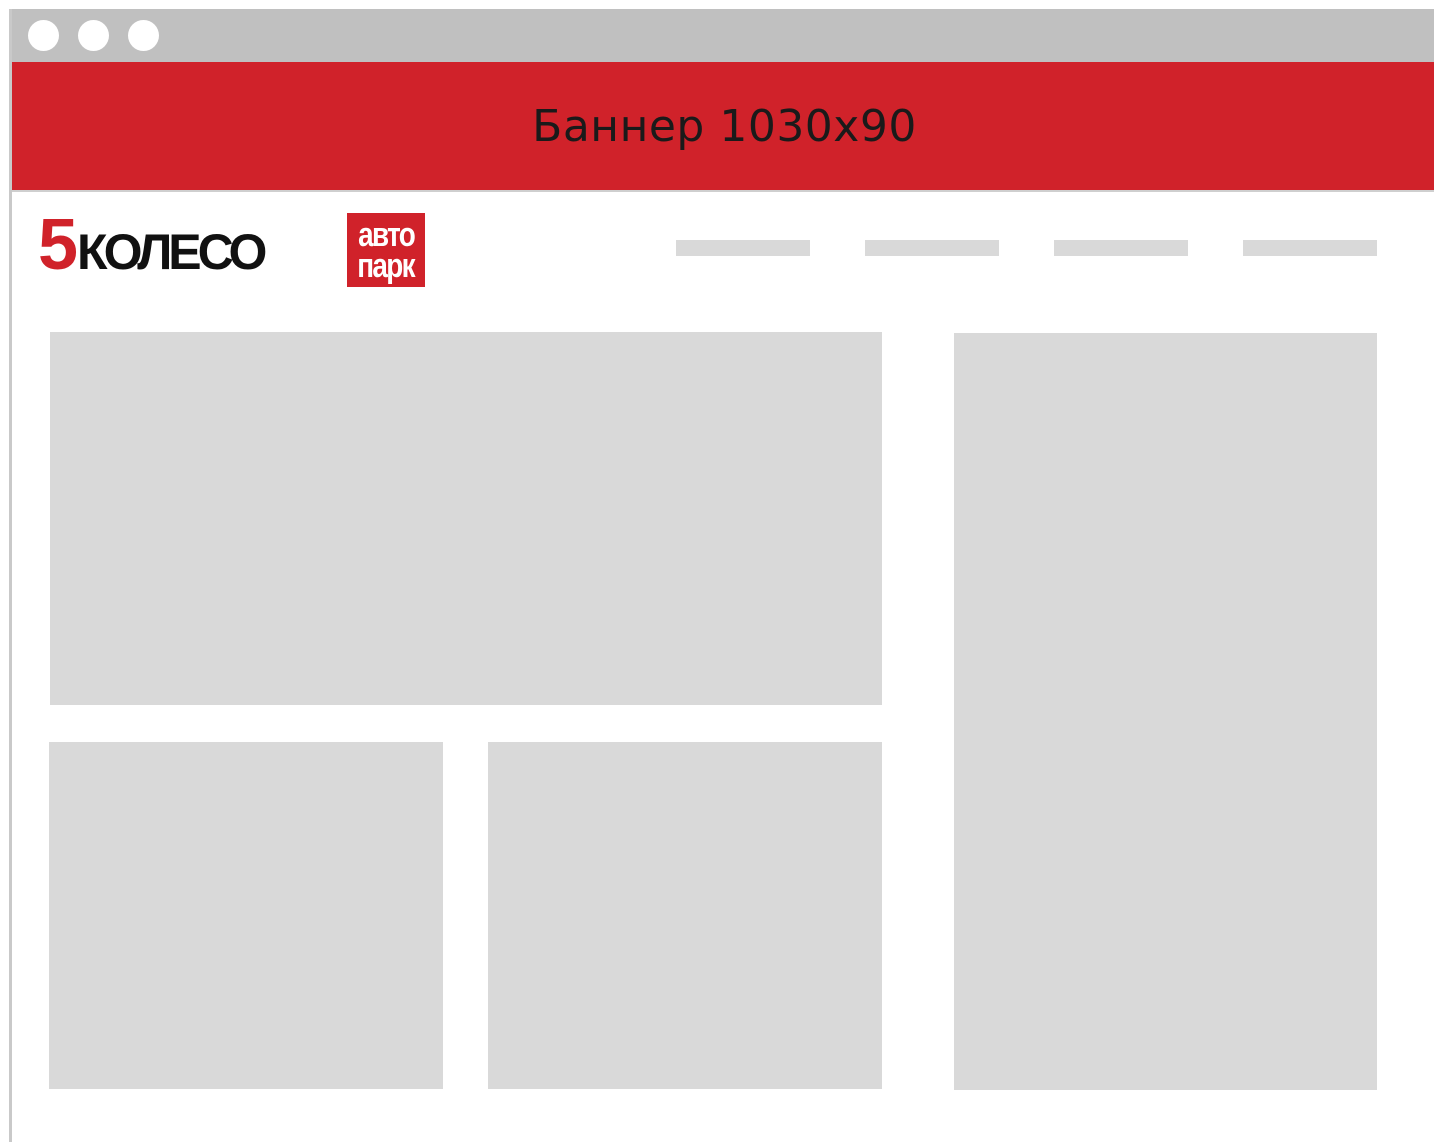 The image size is (1434, 1142). Describe the element at coordinates (143, 35) in the screenshot. I see `window-maximize-dot` at that location.